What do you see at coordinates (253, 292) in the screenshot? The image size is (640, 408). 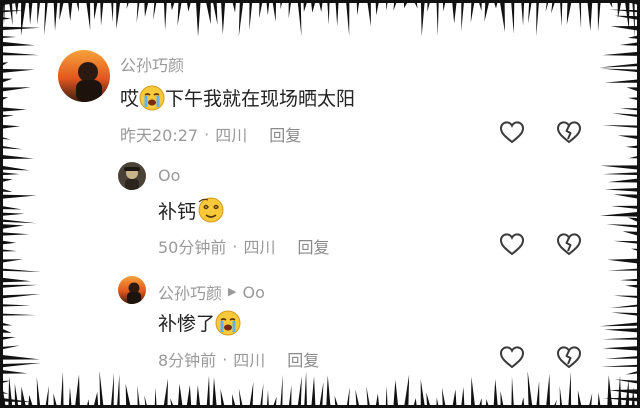 I see `reply-to-user: Oo` at bounding box center [253, 292].